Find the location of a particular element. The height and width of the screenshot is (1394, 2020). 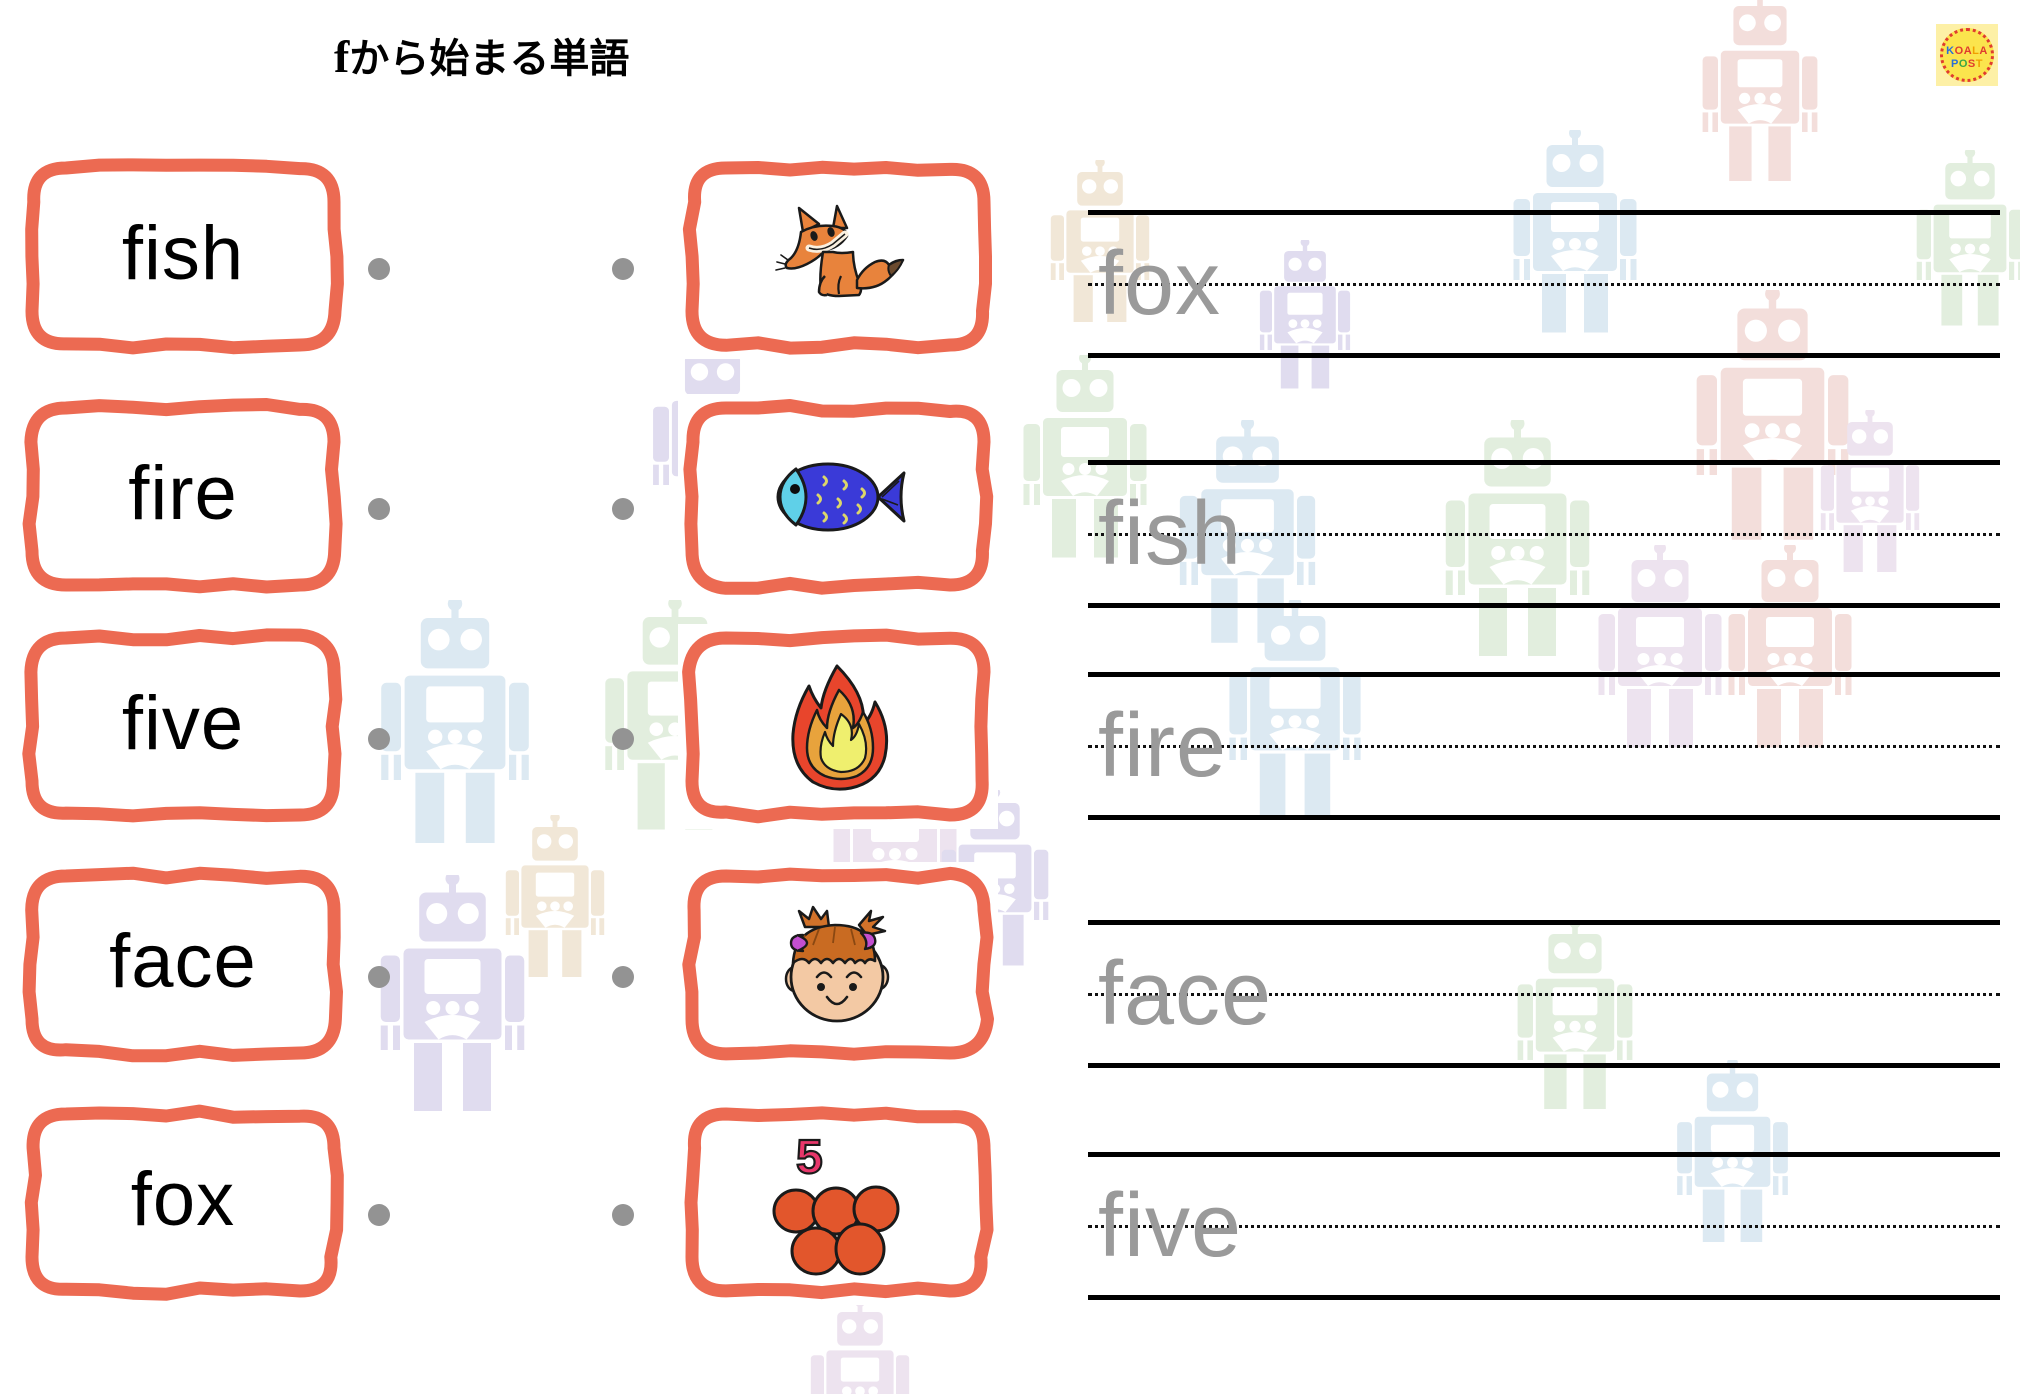

connector-dot-pic-fox is located at coordinates (623, 269).